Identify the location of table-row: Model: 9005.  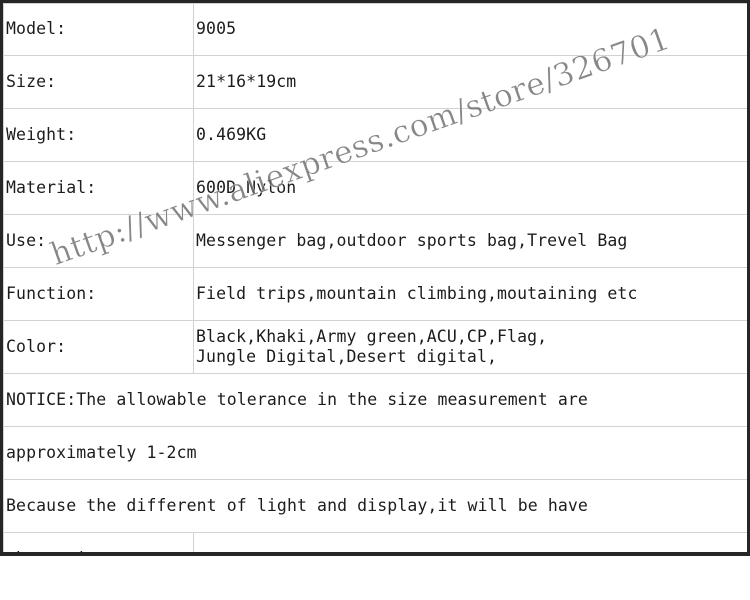
(375, 29).